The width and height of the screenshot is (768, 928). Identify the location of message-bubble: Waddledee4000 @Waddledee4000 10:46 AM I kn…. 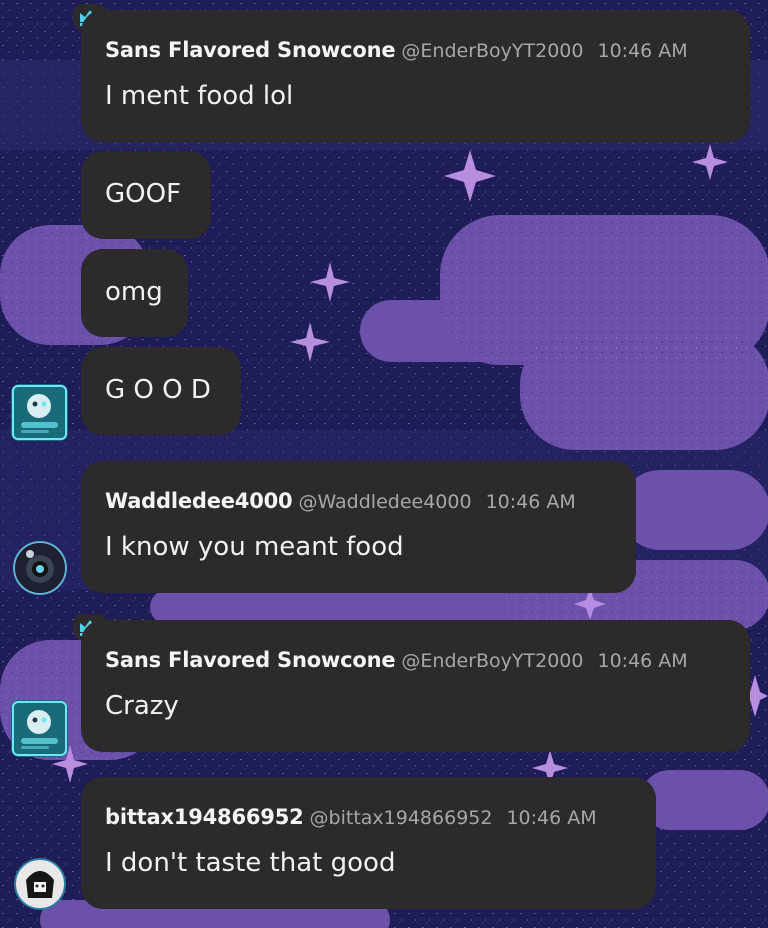
(358, 527).